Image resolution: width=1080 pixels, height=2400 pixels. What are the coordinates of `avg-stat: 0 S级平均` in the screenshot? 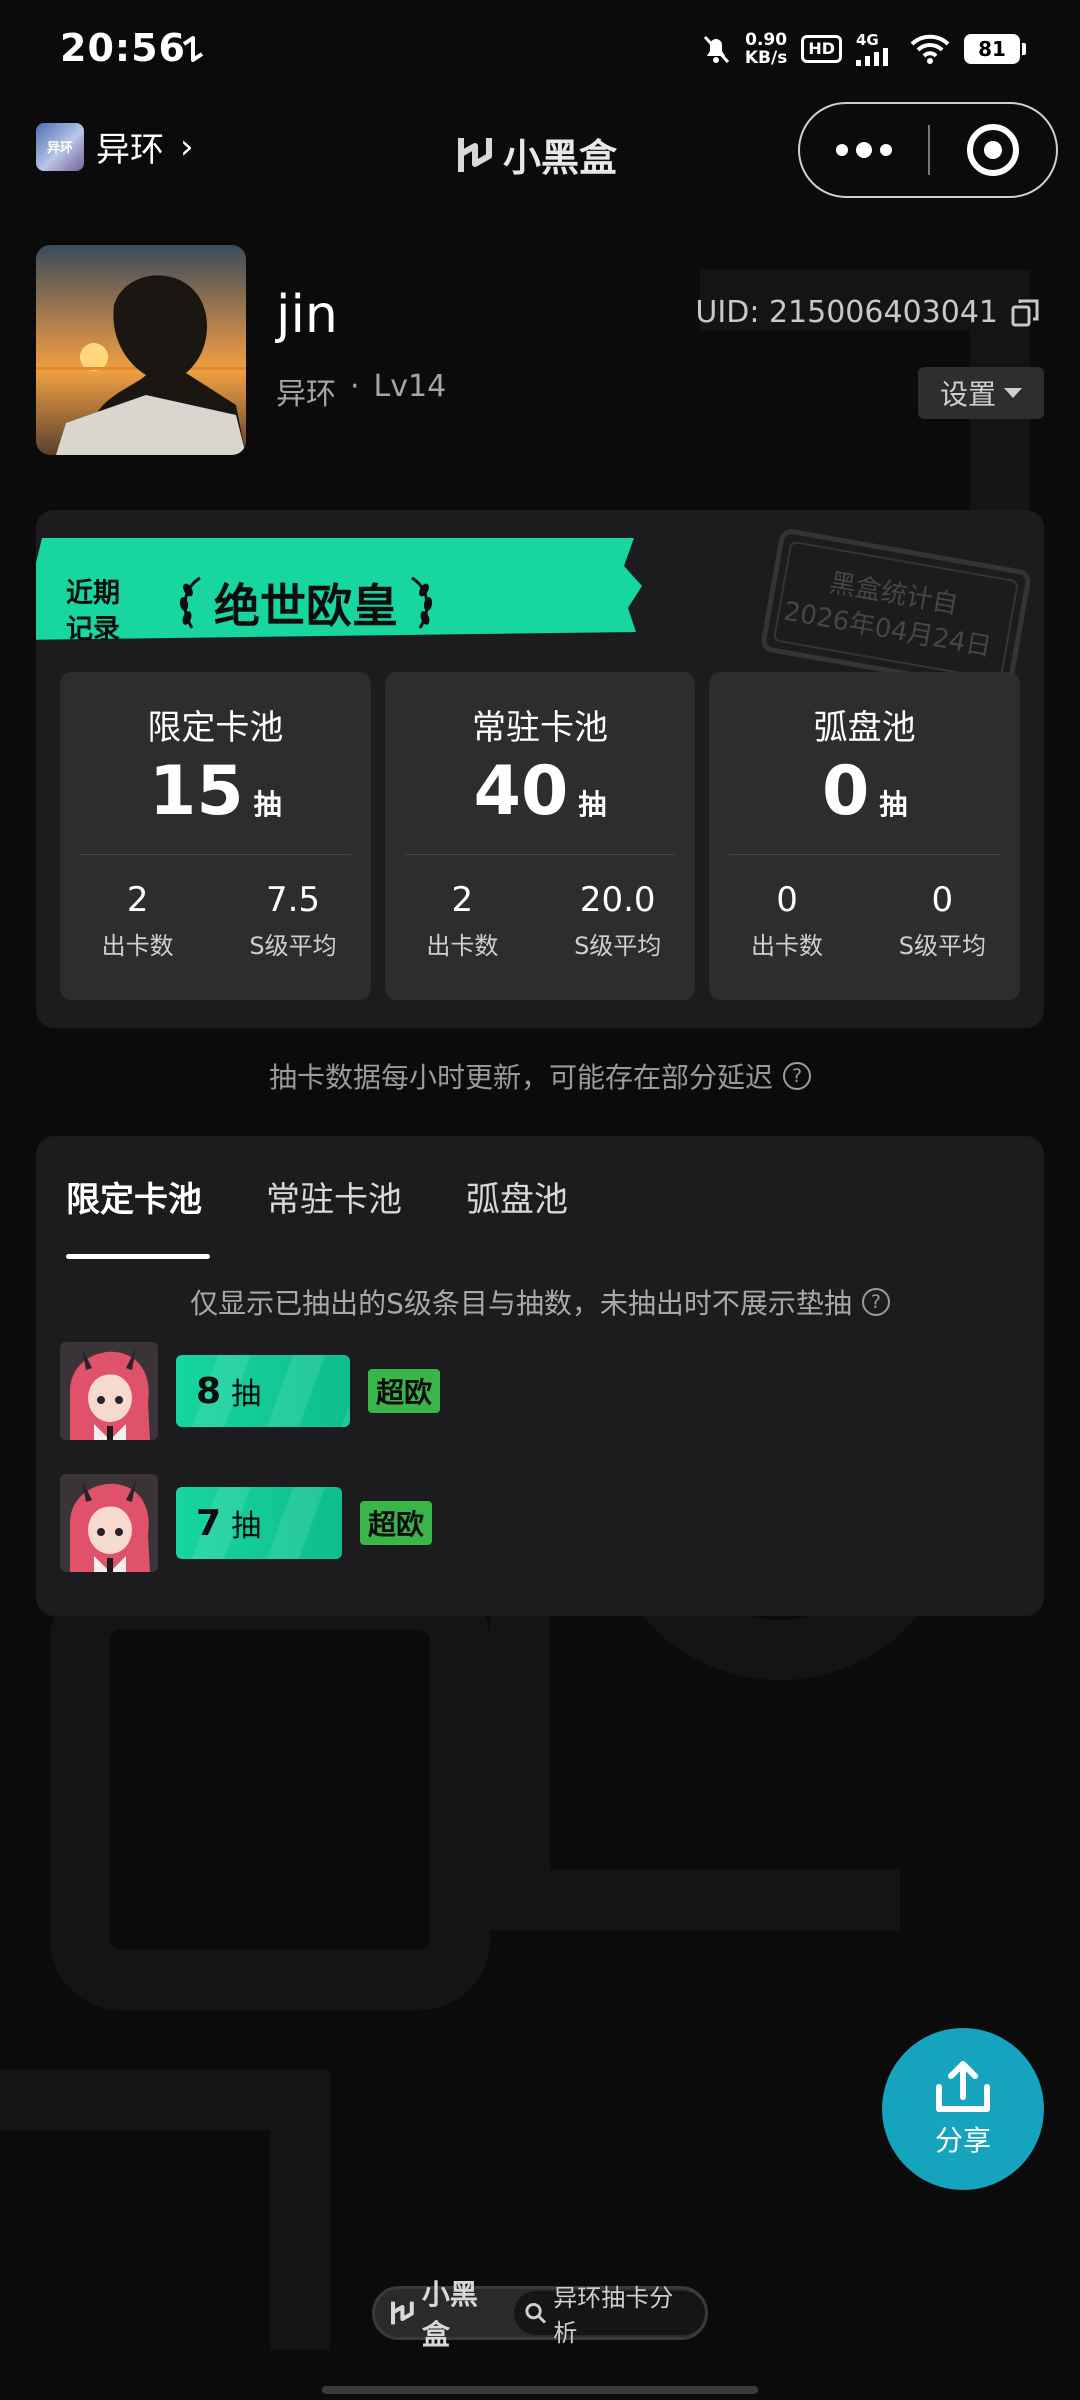 It's located at (942, 920).